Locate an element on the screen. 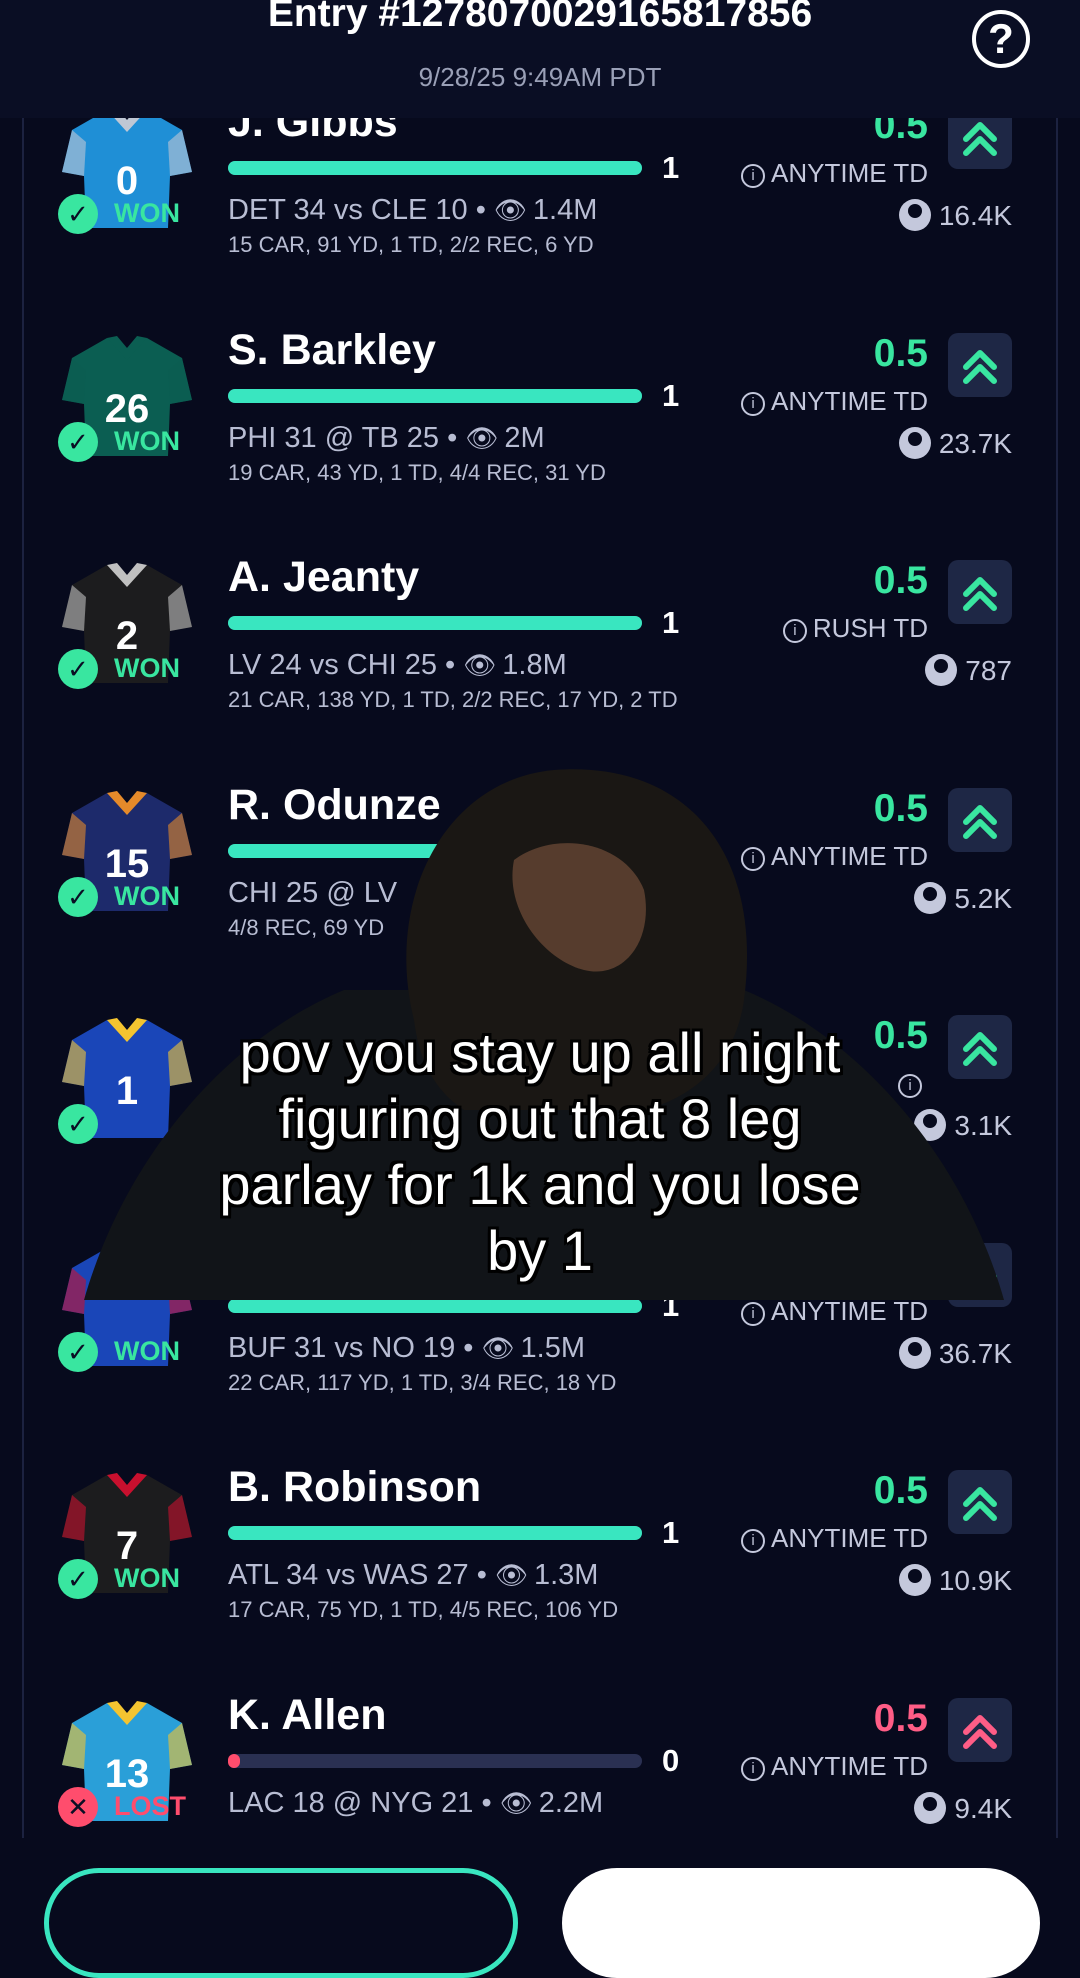  game-score: PHI 31 @ TB 25 • 👁 2M is located at coordinates (386, 438).